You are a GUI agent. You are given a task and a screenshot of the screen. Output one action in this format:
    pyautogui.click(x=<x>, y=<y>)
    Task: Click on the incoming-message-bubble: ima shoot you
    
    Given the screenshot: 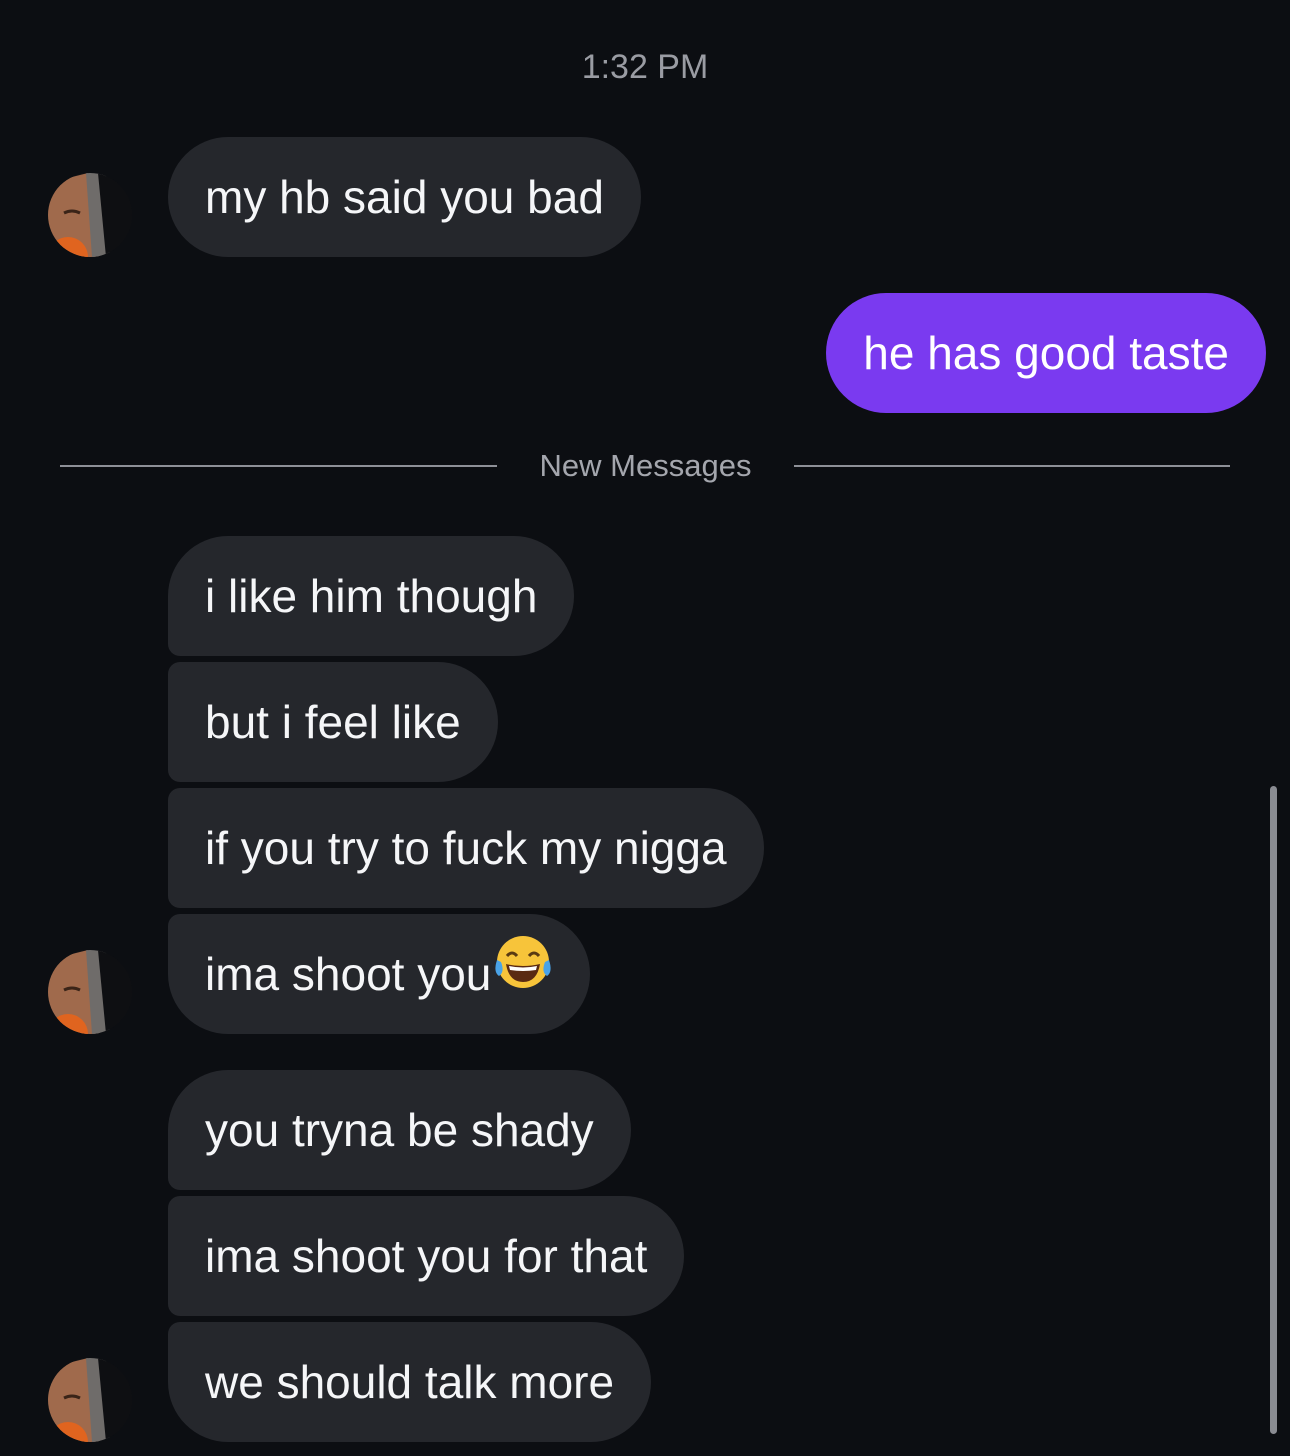 What is the action you would take?
    pyautogui.click(x=379, y=974)
    